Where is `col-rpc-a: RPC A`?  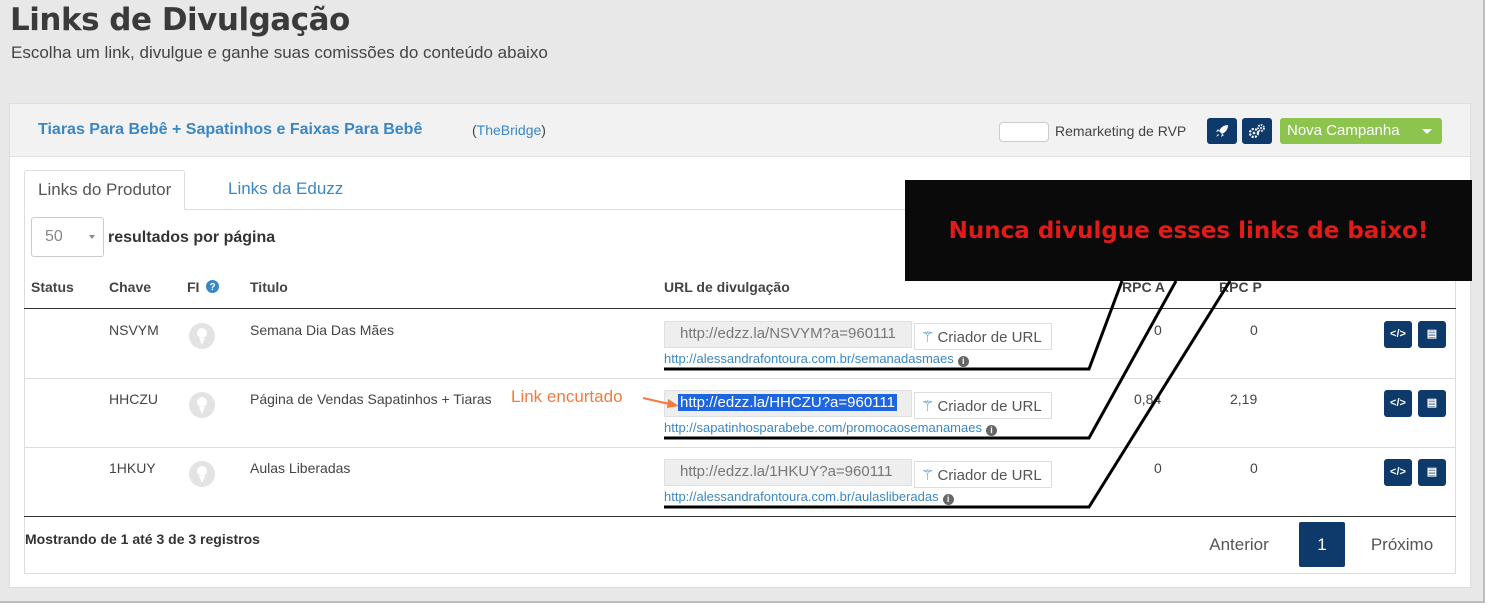 col-rpc-a: RPC A is located at coordinates (1144, 287).